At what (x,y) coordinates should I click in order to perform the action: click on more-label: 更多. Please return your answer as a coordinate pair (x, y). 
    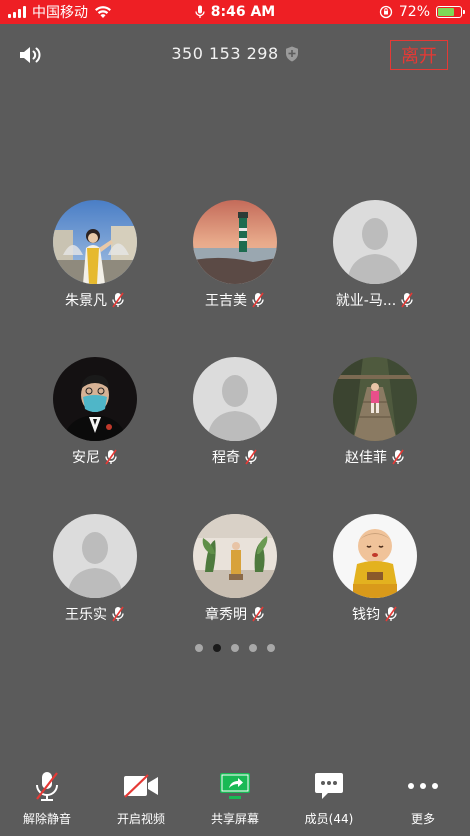
    Looking at the image, I should click on (422, 819).